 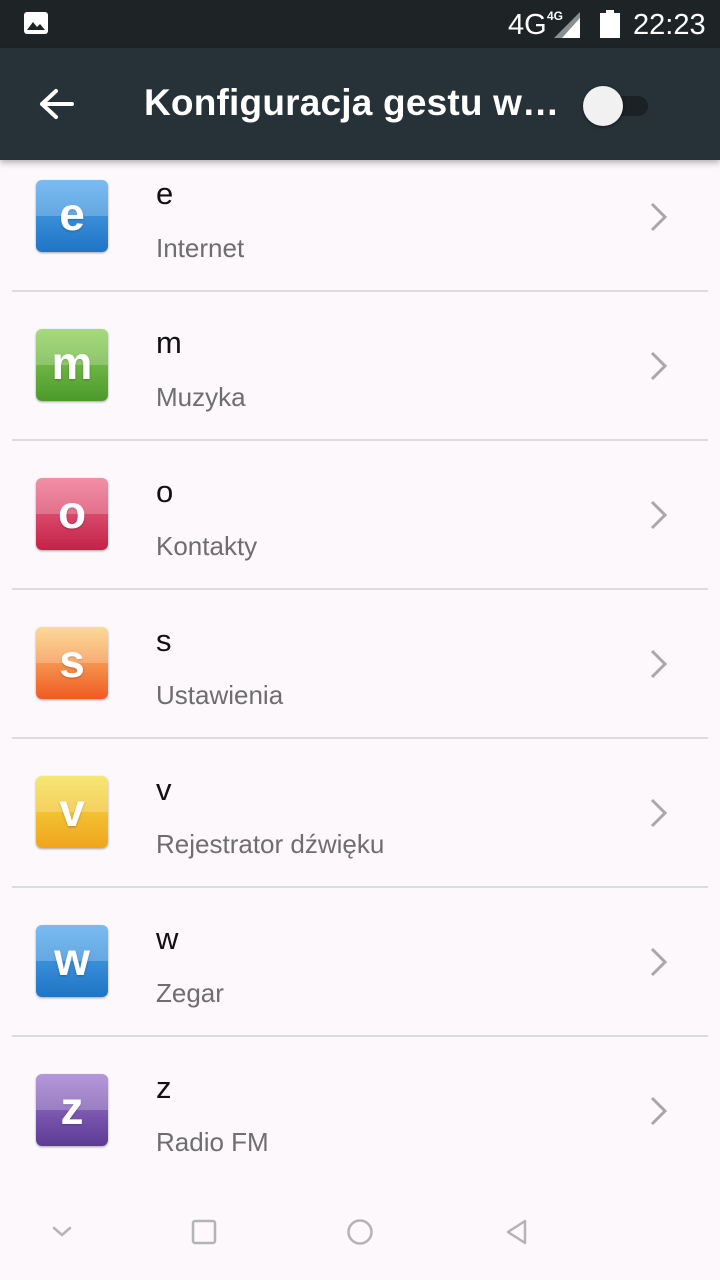 What do you see at coordinates (36, 23) in the screenshot?
I see `image-icon` at bounding box center [36, 23].